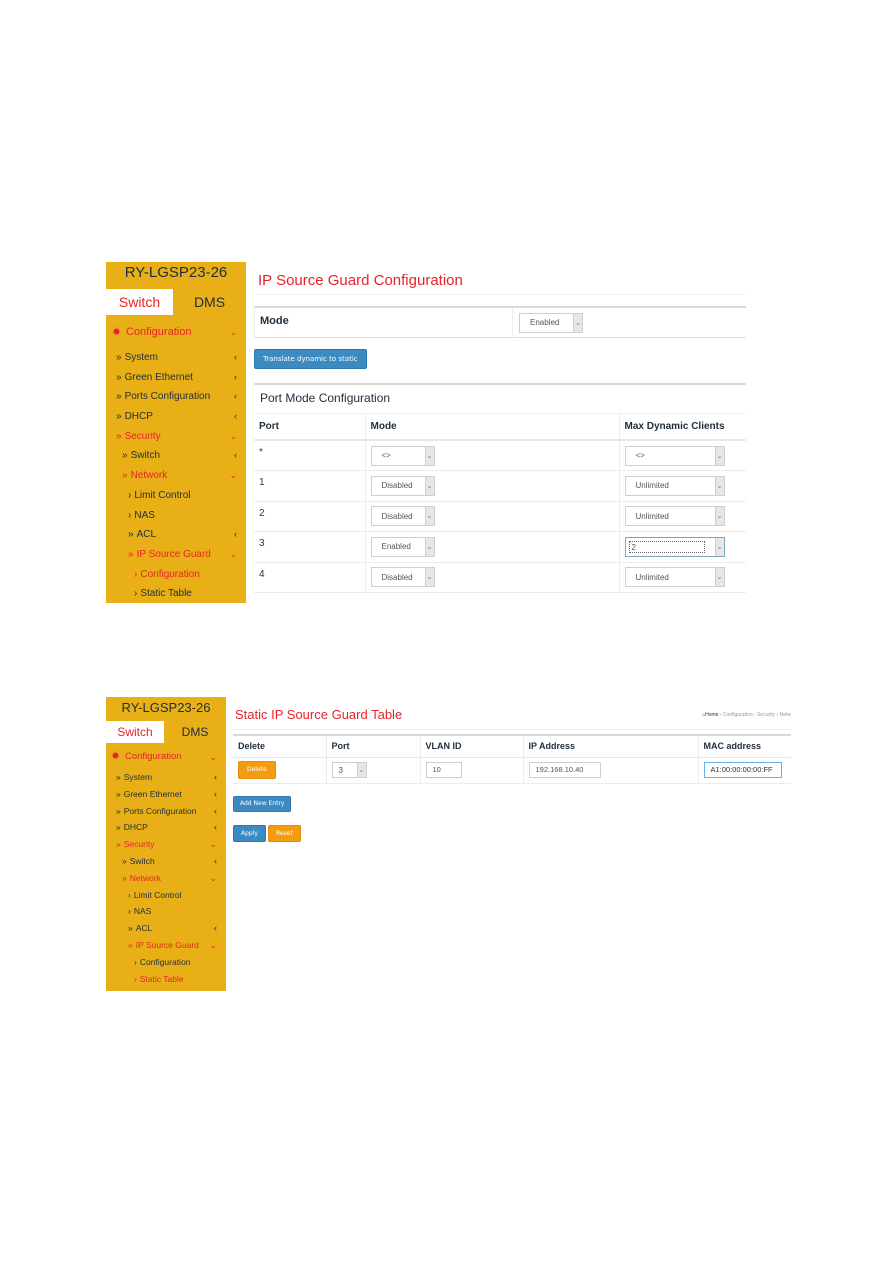  What do you see at coordinates (711, 715) in the screenshot?
I see `breadcrumb-home: Home` at bounding box center [711, 715].